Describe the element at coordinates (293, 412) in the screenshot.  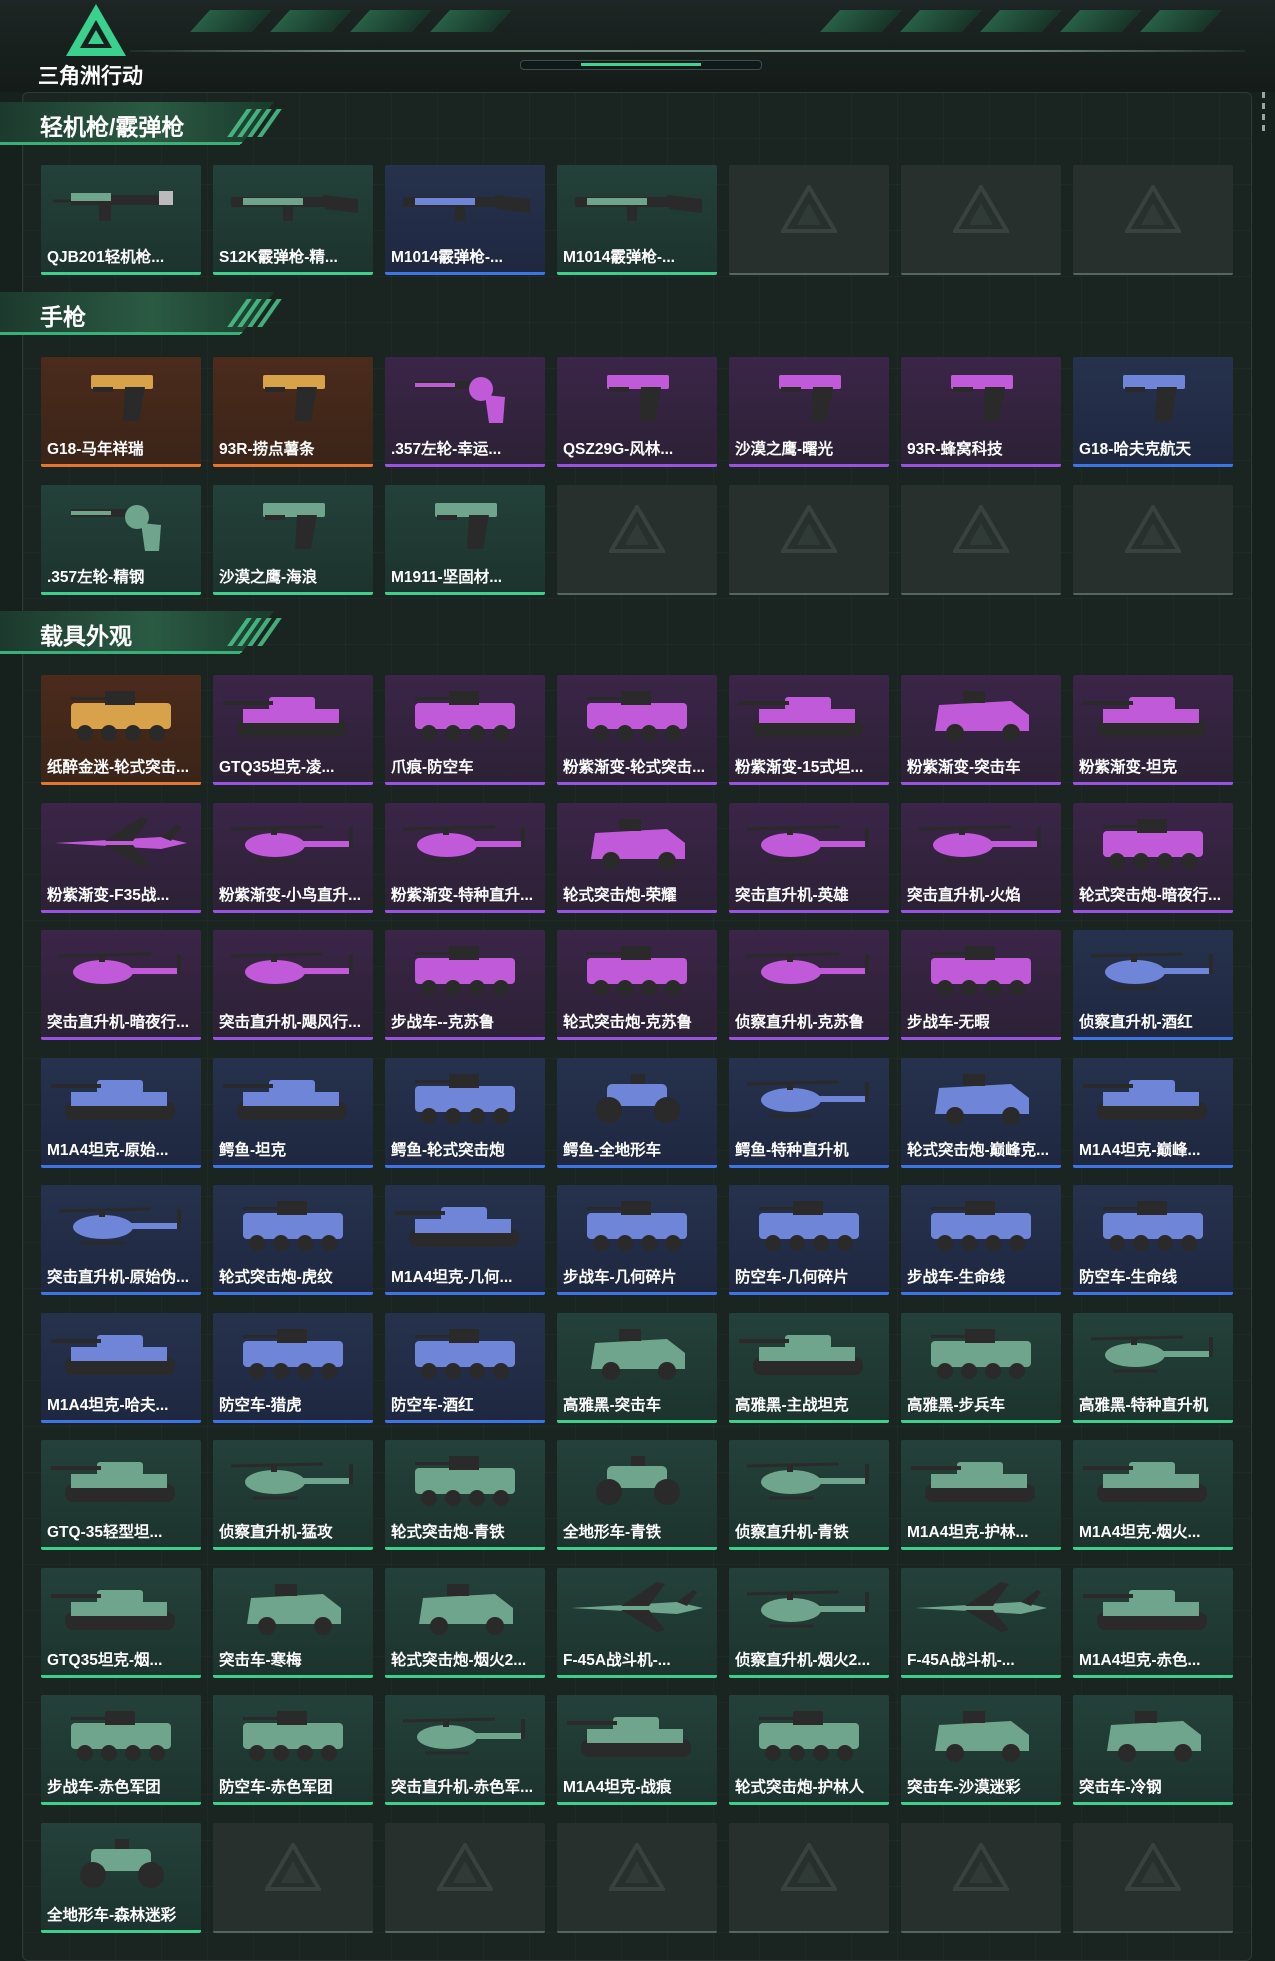
I see `item-tile: 93R-捞点薯条` at that location.